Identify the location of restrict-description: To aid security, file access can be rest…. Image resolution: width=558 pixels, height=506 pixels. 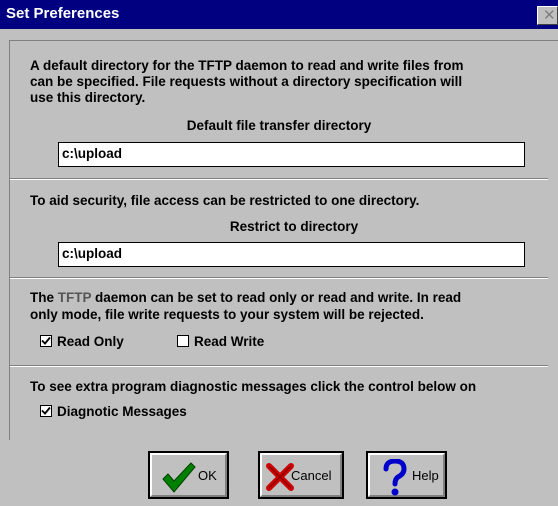
(225, 200).